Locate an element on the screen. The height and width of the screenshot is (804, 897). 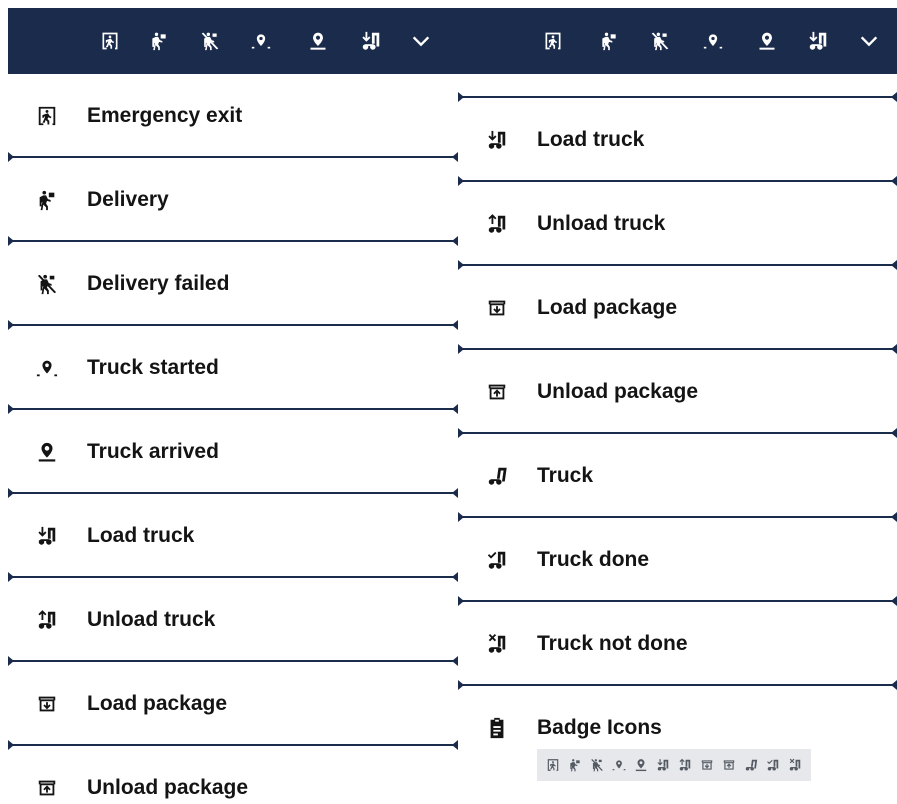
list-item: Truck done is located at coordinates (677, 560).